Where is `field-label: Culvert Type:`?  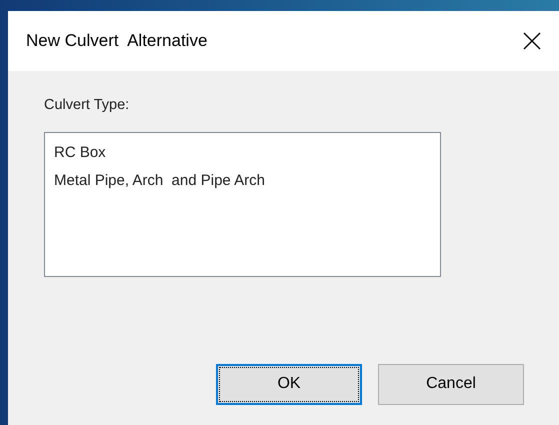 field-label: Culvert Type: is located at coordinates (87, 105).